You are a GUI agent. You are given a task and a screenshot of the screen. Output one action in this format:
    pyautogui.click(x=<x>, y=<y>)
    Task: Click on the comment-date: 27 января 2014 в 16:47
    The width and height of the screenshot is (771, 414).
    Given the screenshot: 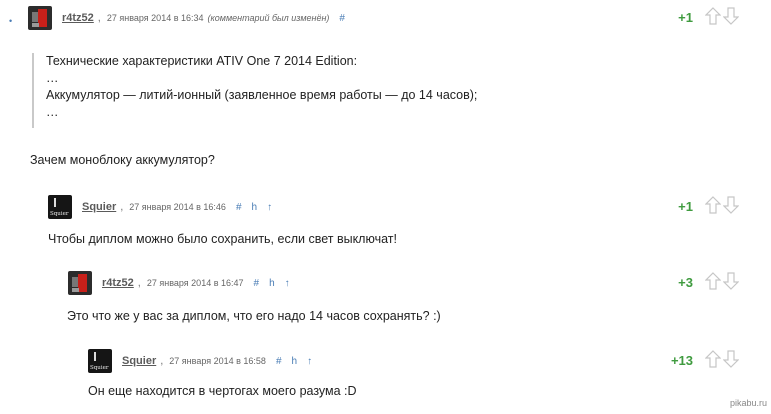 What is the action you would take?
    pyautogui.click(x=195, y=283)
    